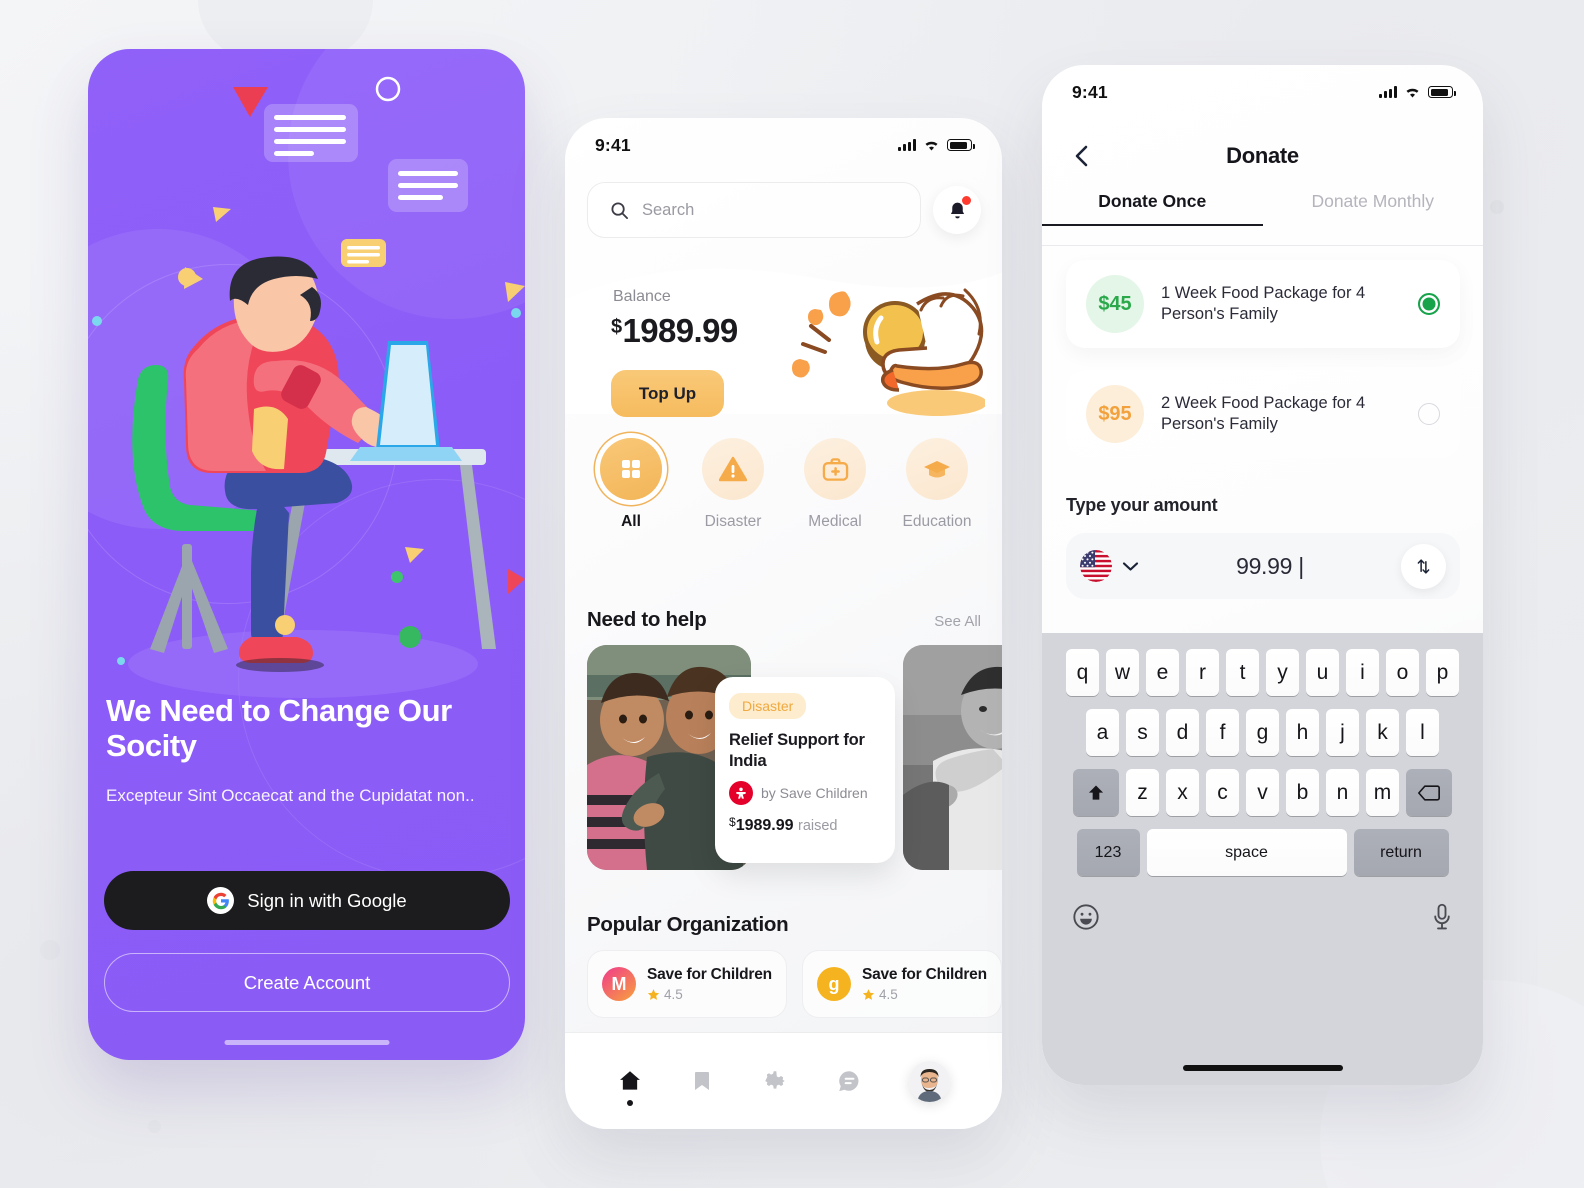  What do you see at coordinates (1152, 208) in the screenshot?
I see `tab-donate-once: Donate Once` at bounding box center [1152, 208].